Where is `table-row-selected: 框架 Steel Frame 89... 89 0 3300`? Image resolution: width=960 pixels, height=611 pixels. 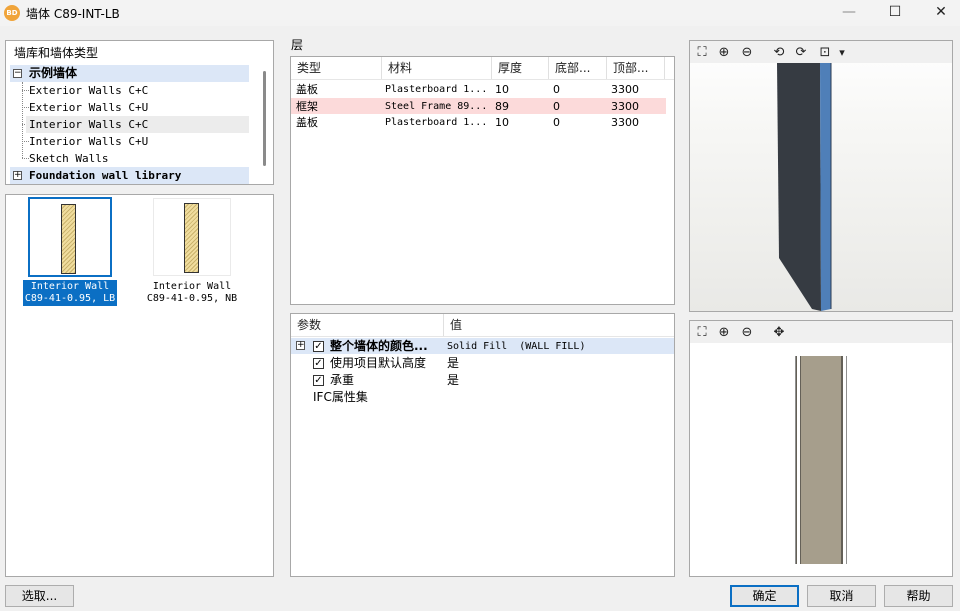 table-row-selected: 框架 Steel Frame 89... 89 0 3300 is located at coordinates (478, 106).